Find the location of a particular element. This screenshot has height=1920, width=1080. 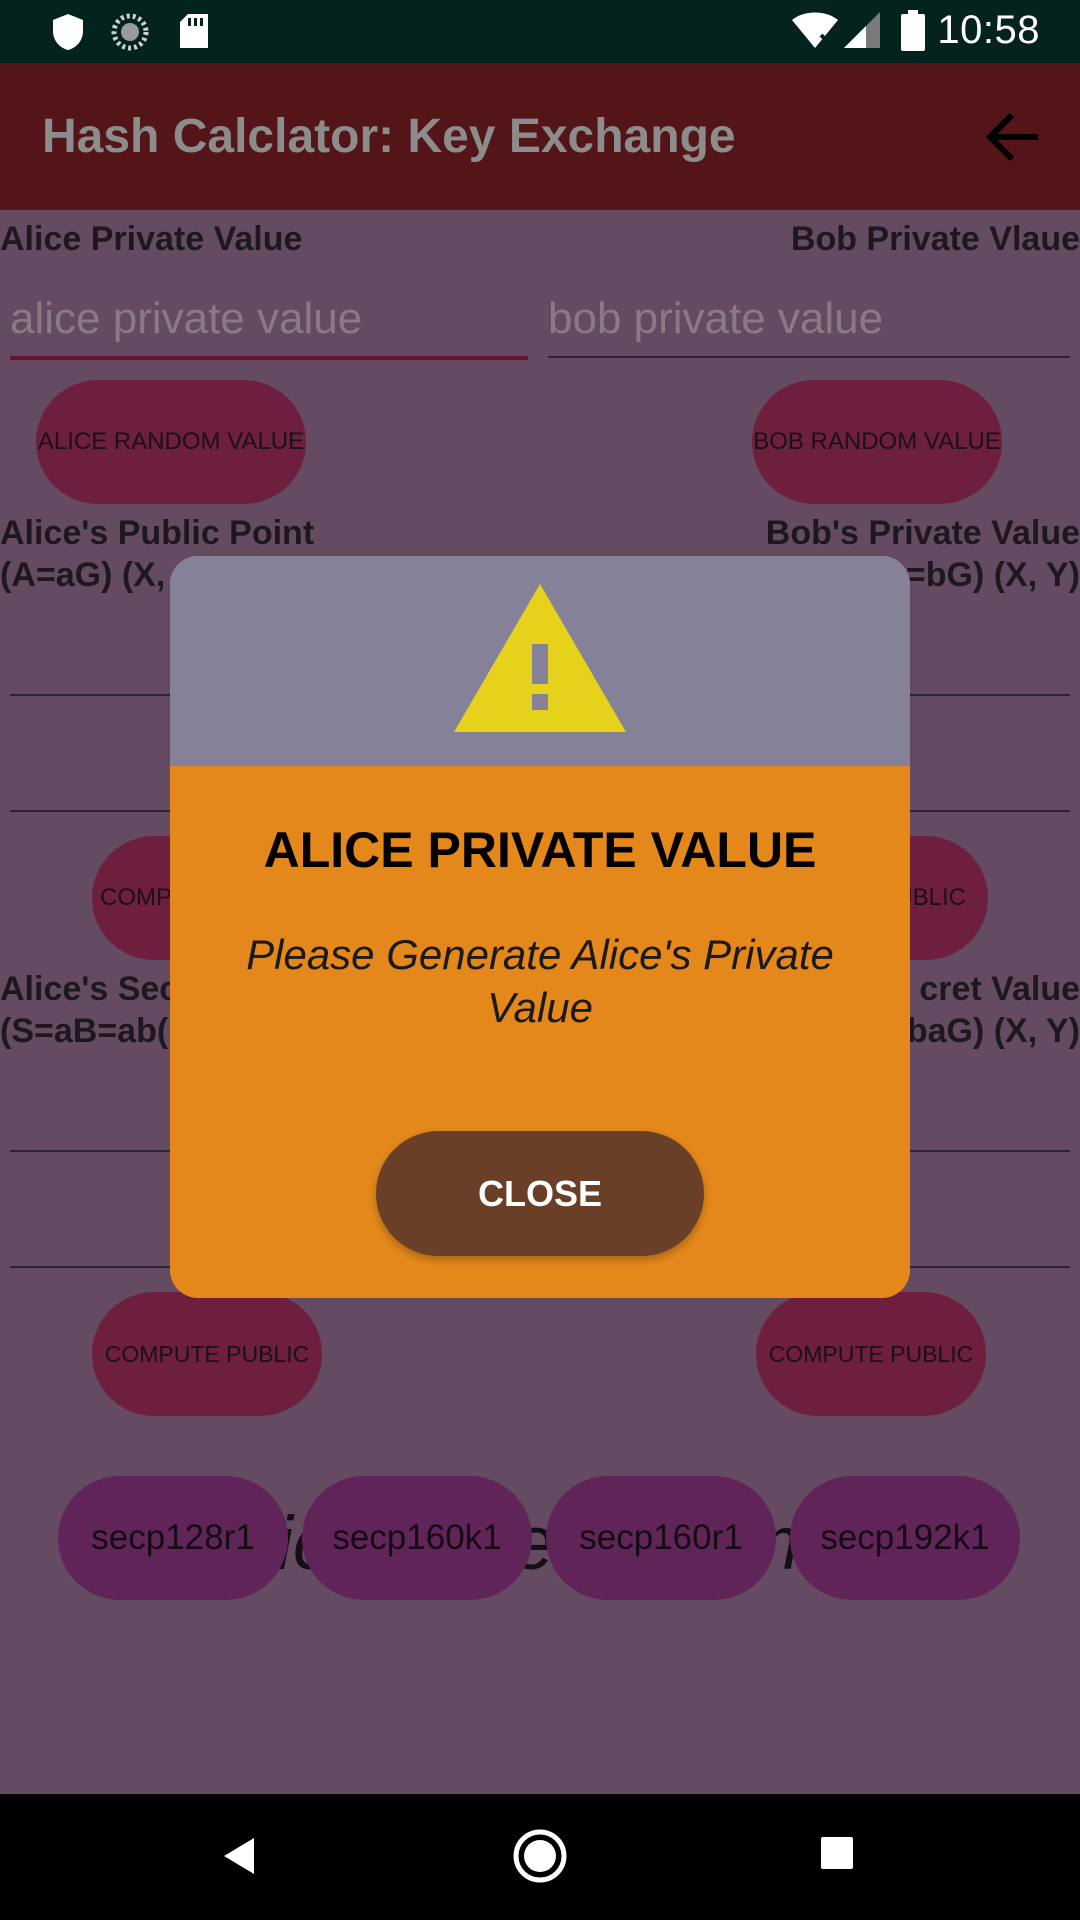

navigation-bar is located at coordinates (540, 1857).